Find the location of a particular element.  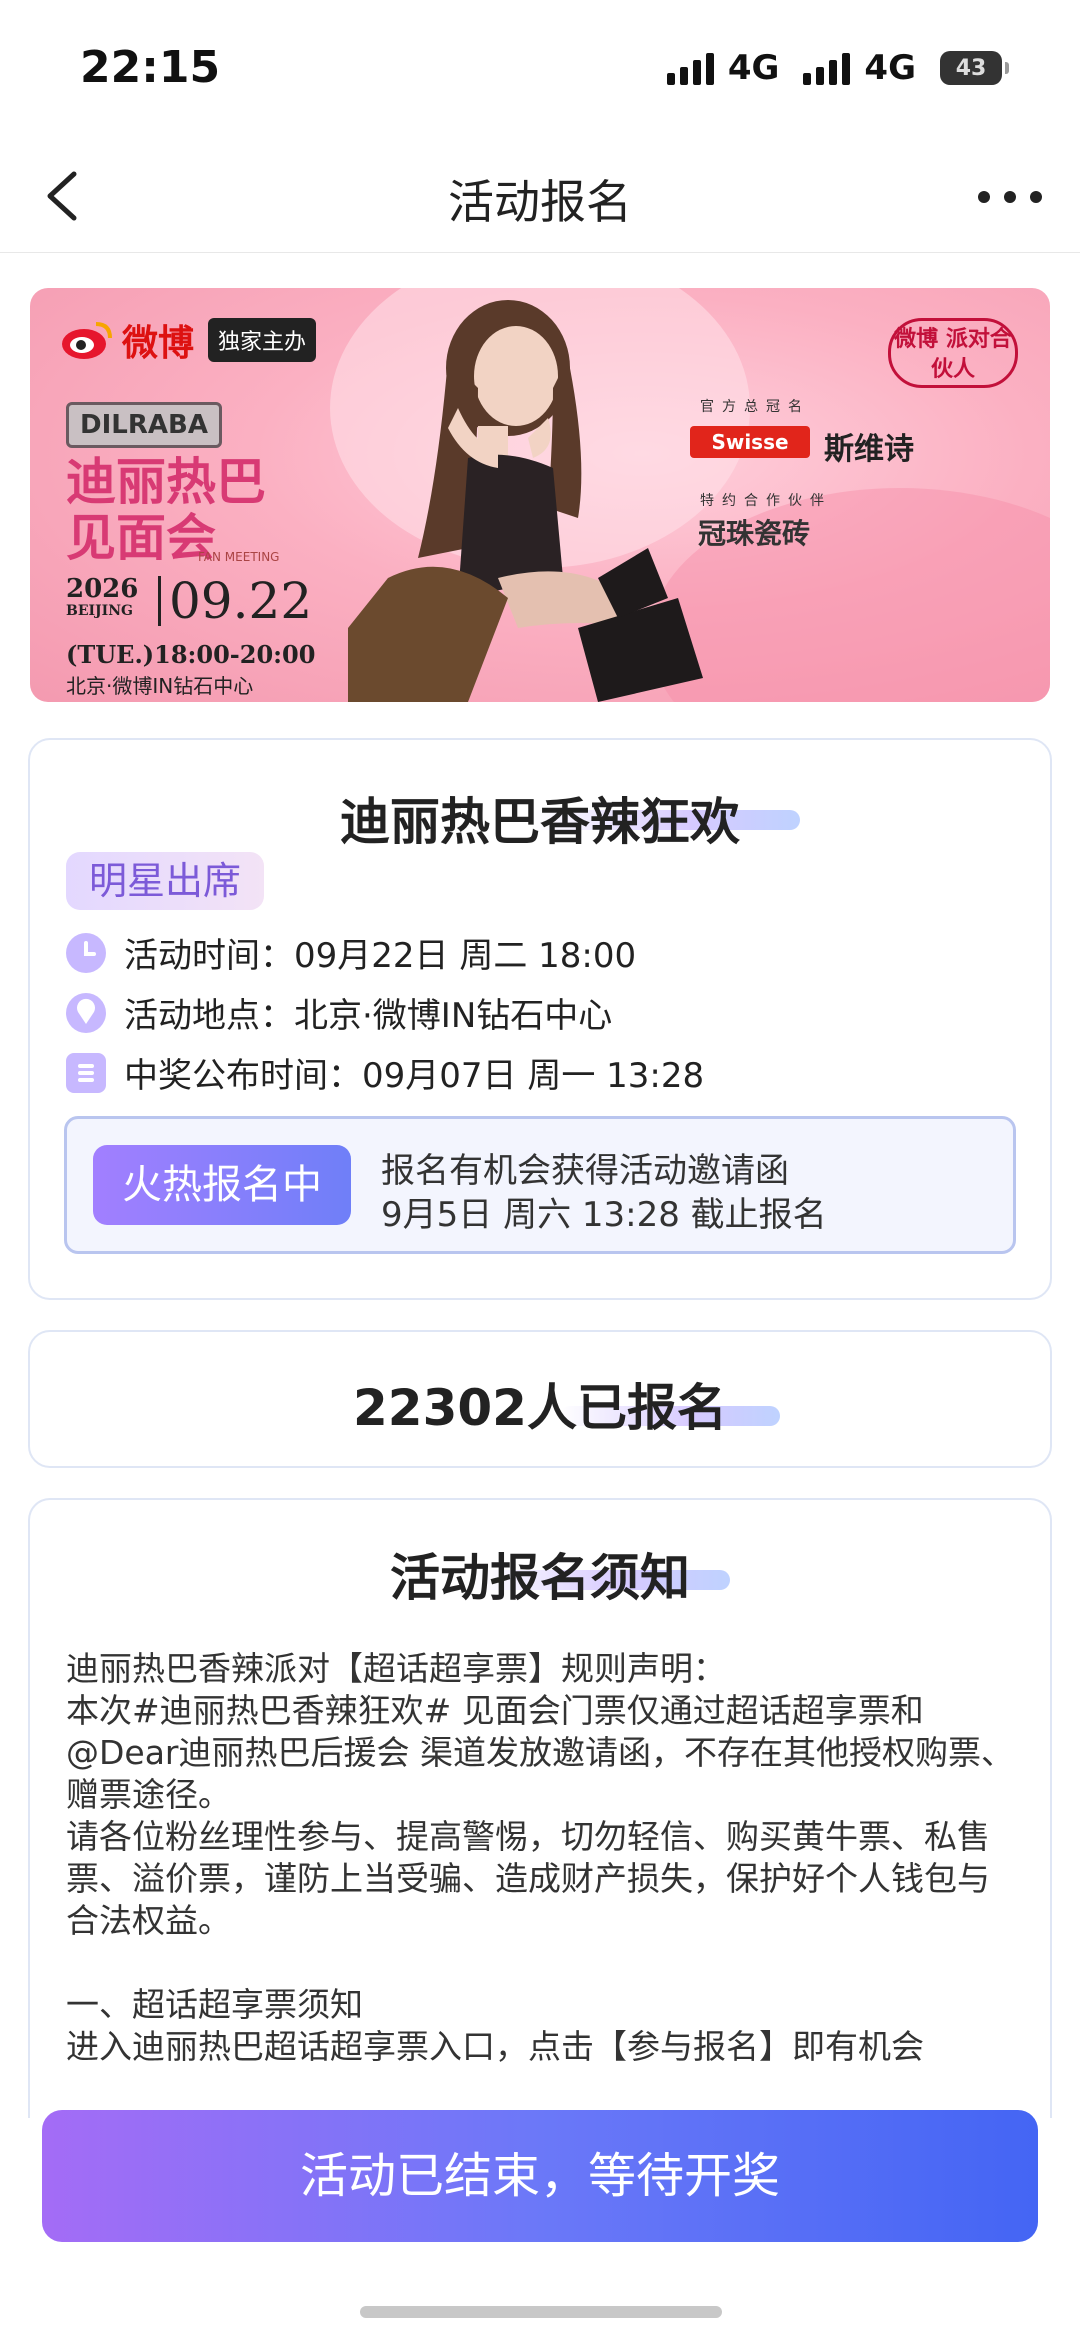

event-time-label: 活动时间： is located at coordinates (209, 956).